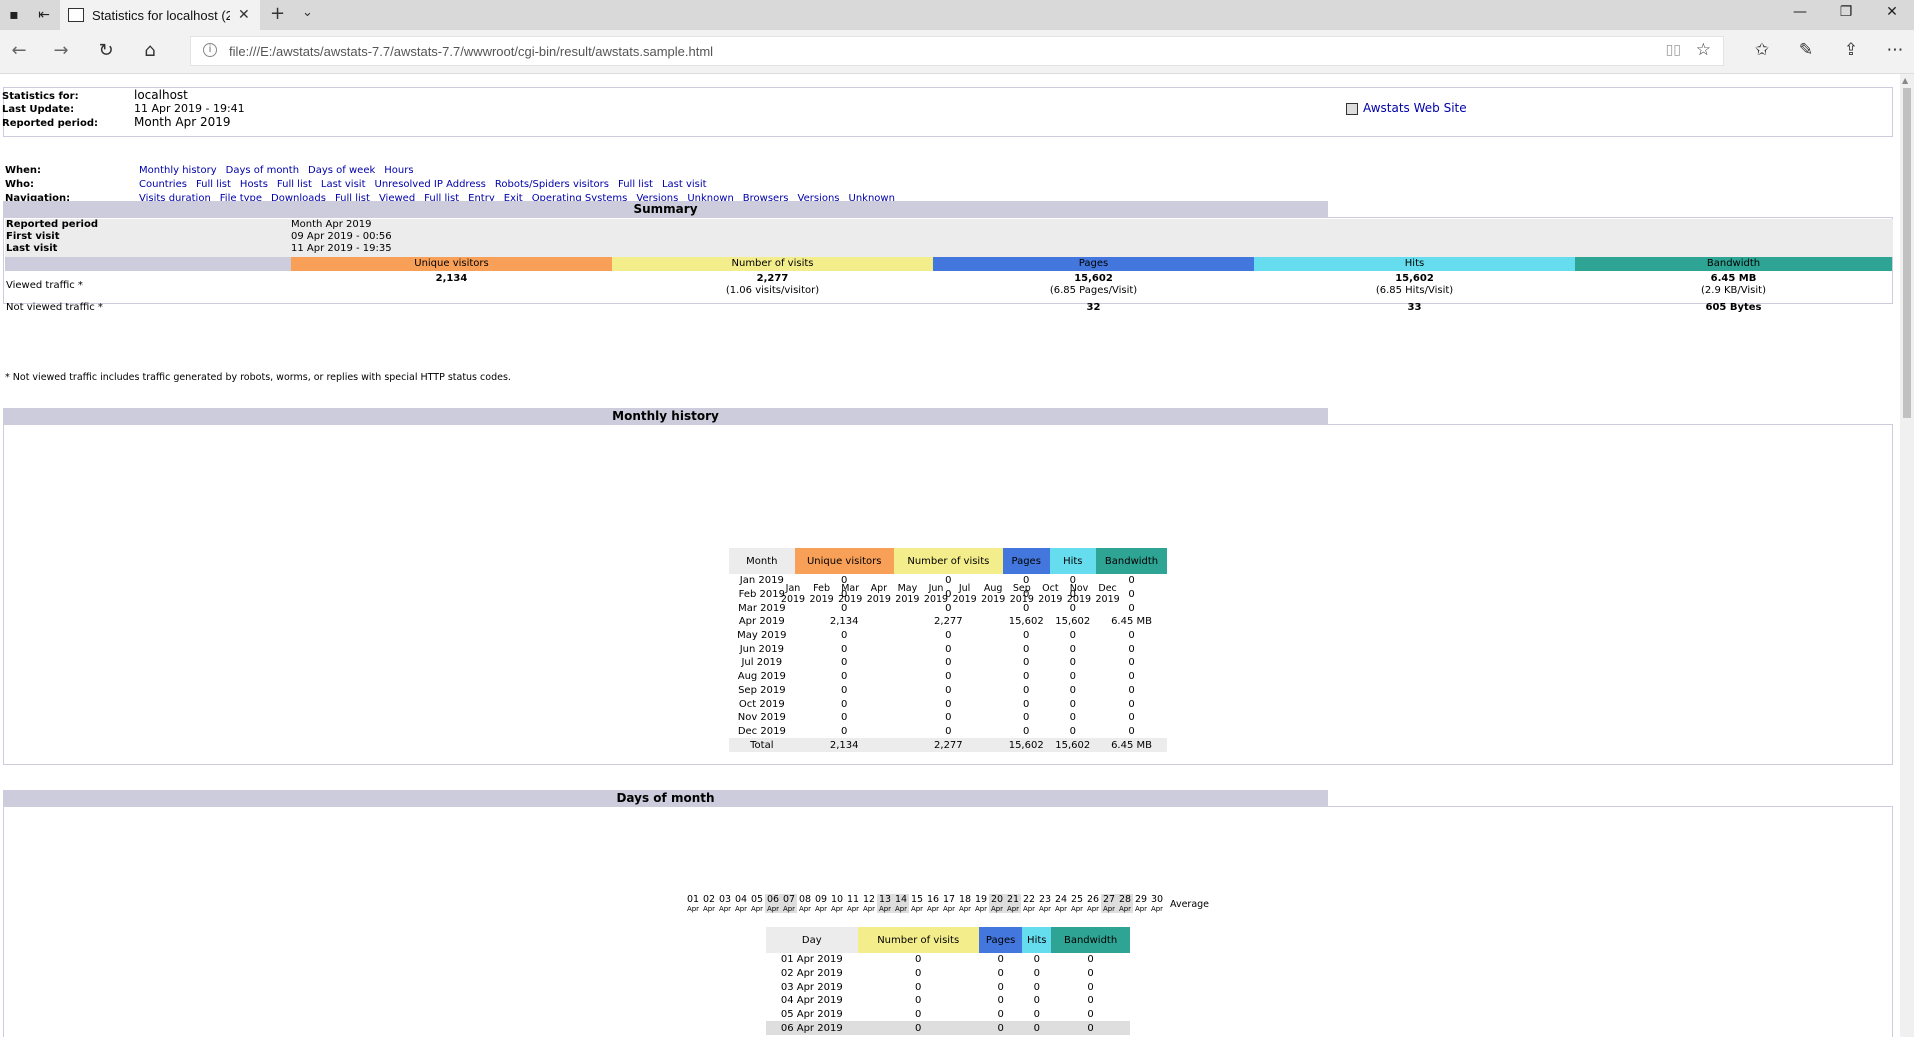 Image resolution: width=1914 pixels, height=1037 pixels. I want to click on forward-icon: →, so click(61, 50).